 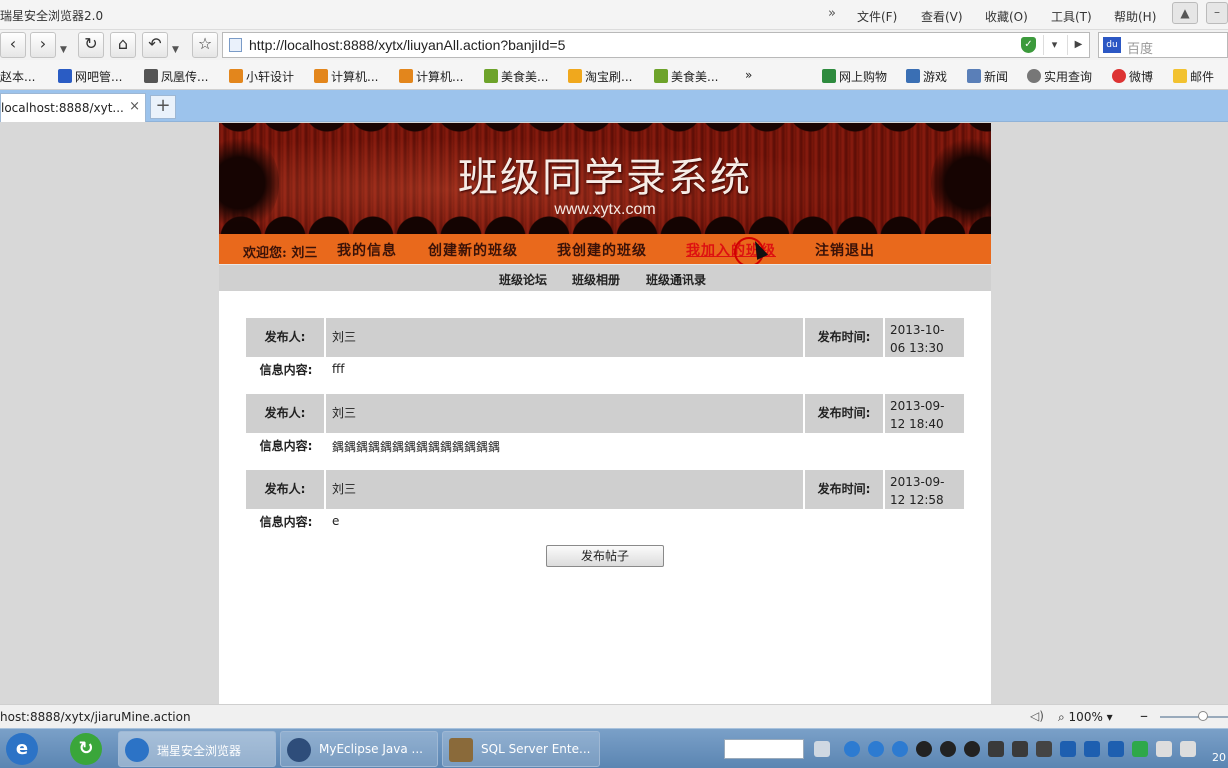 What do you see at coordinates (1054, 45) in the screenshot?
I see `address-dropdown-icon: ▾` at bounding box center [1054, 45].